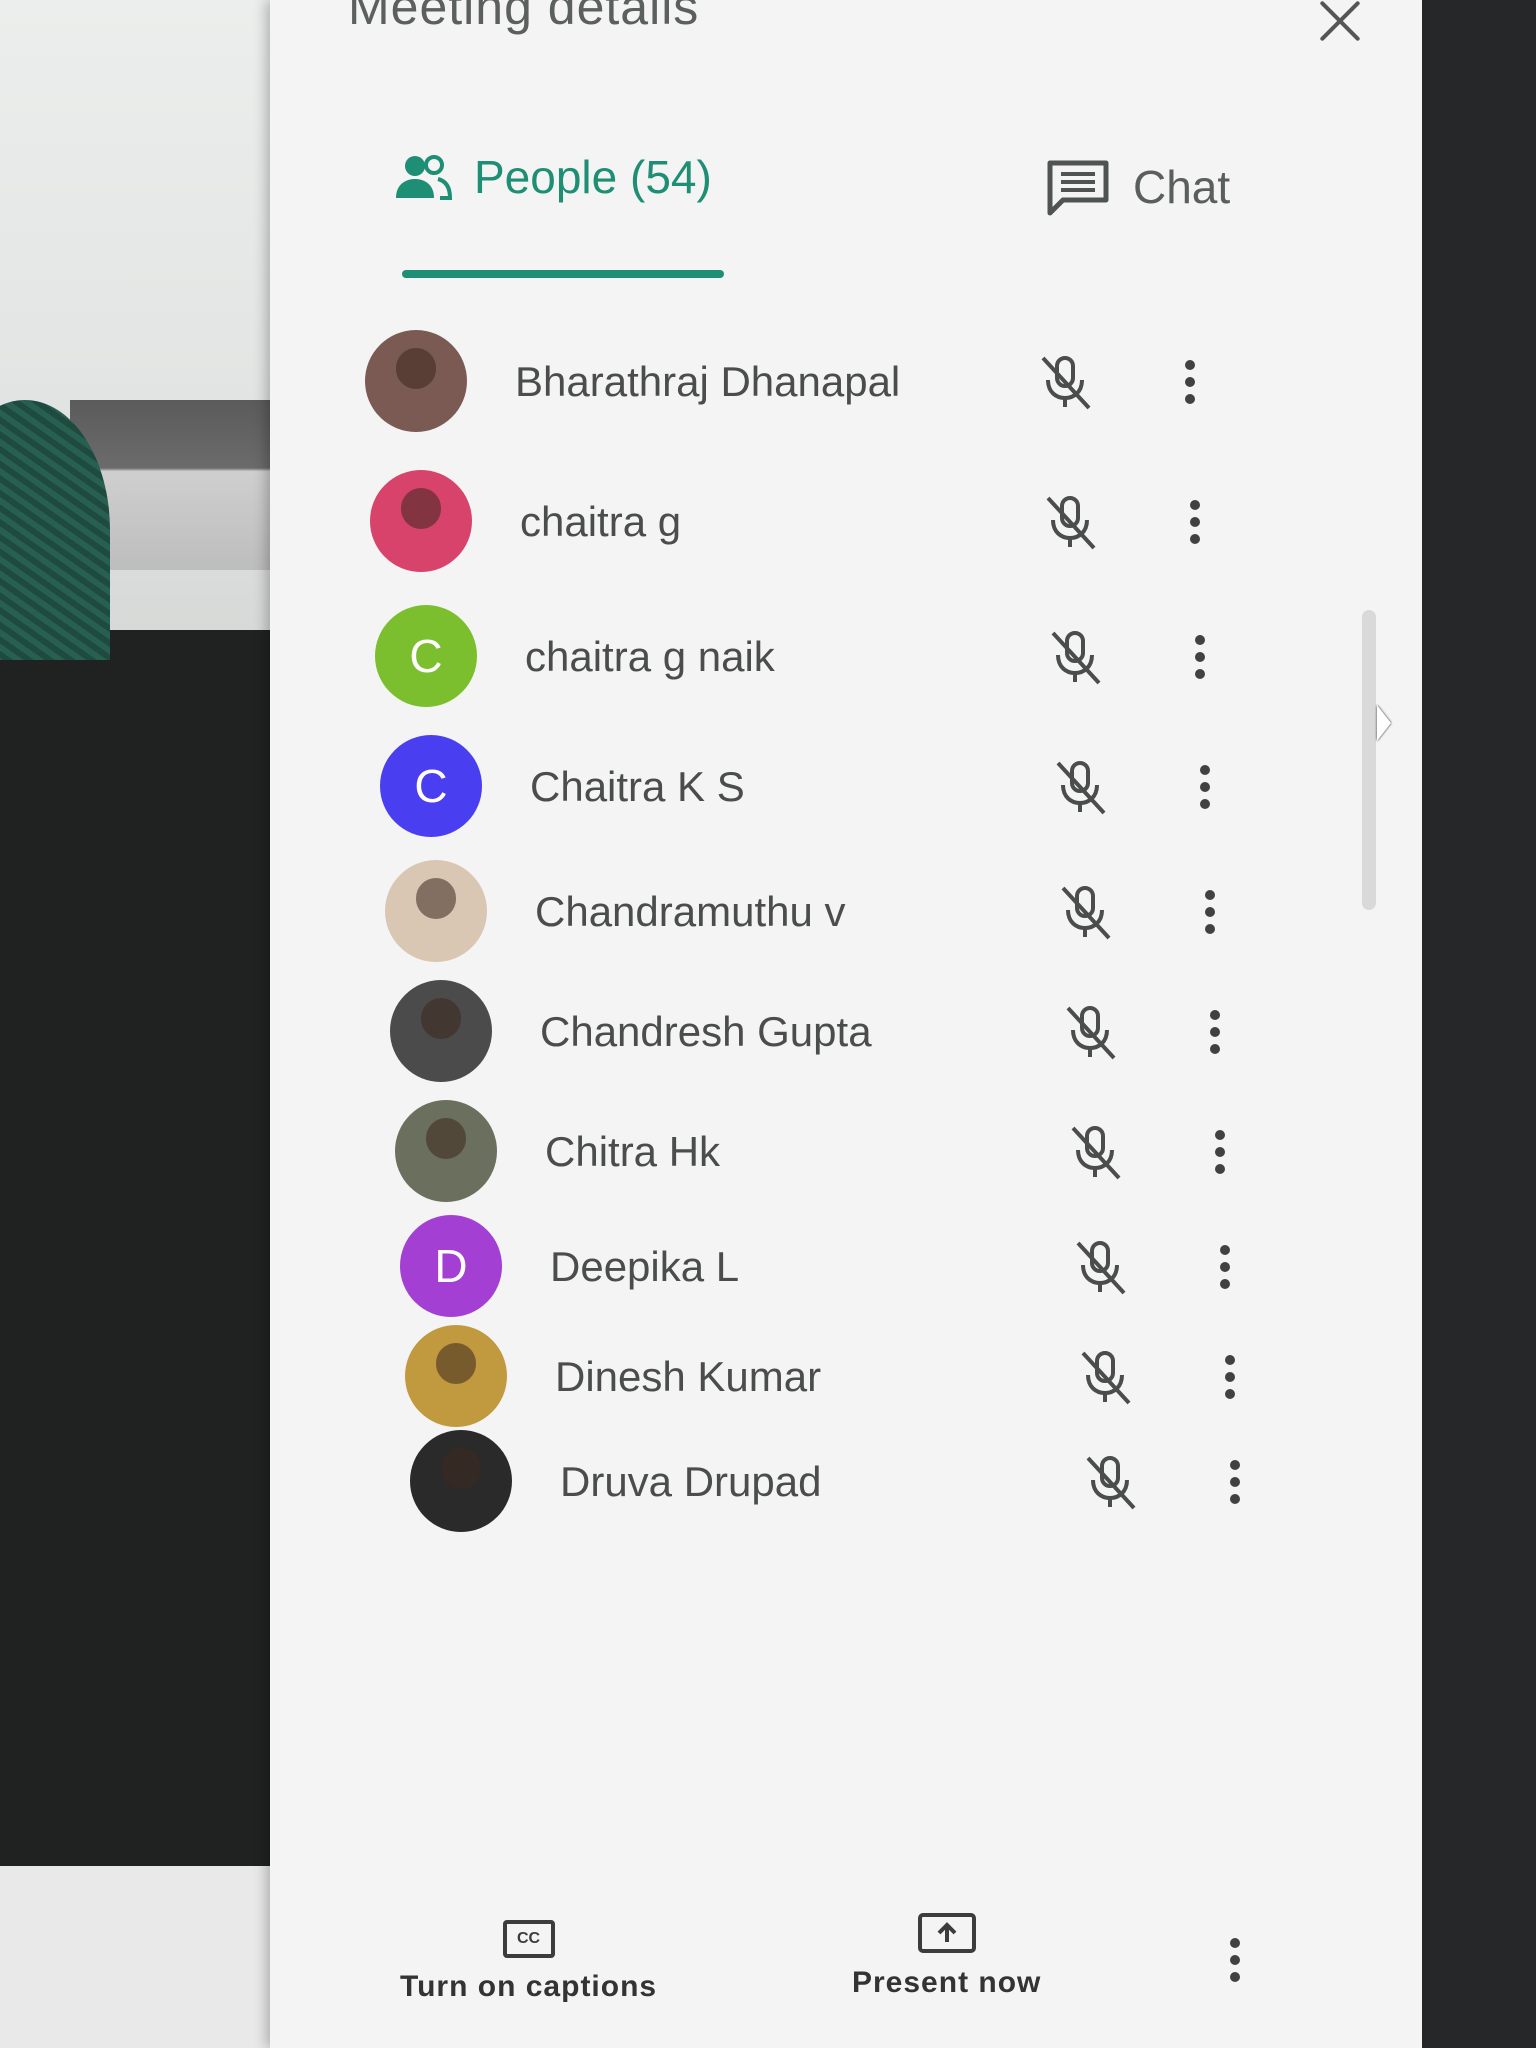  What do you see at coordinates (451, 1266) in the screenshot?
I see `avatar: D` at bounding box center [451, 1266].